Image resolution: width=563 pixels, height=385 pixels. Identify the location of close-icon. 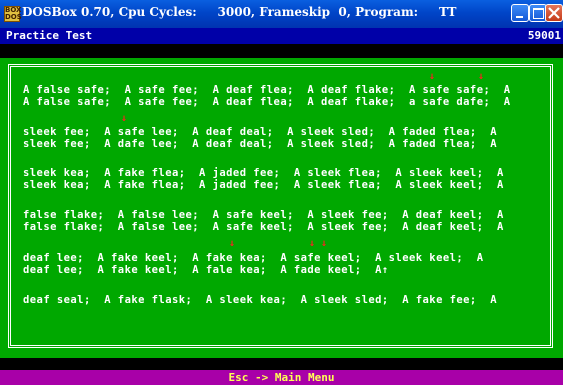
(554, 13).